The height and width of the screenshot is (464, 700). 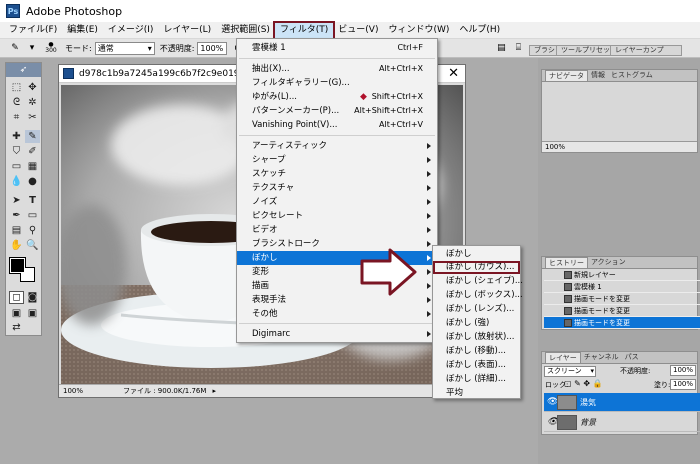 I want to click on zoom-tool-icon: 🔍, so click(x=32, y=245).